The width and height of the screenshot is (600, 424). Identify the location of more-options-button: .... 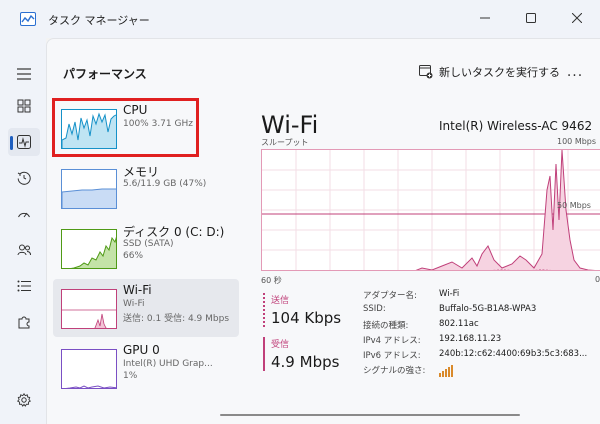
(575, 72).